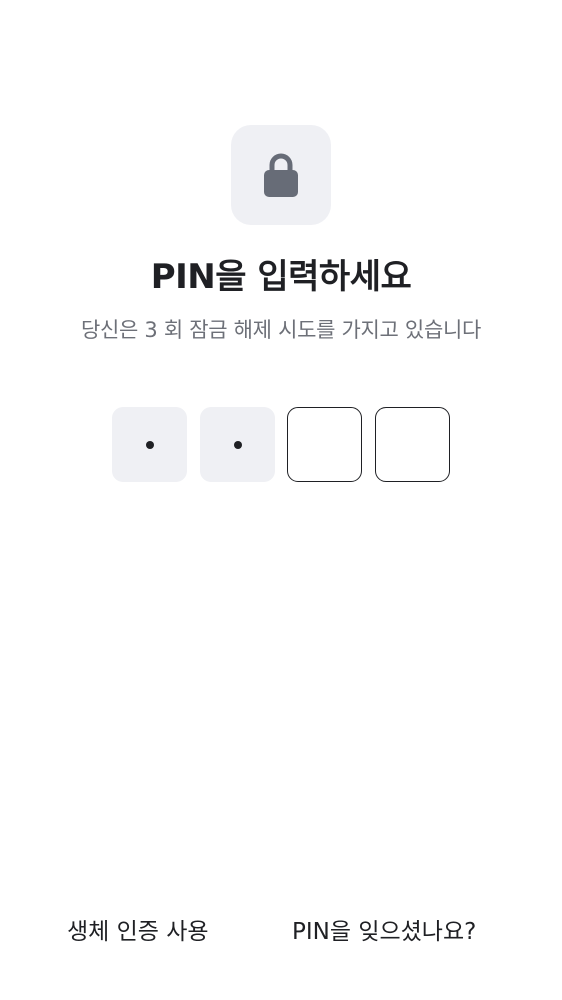  Describe the element at coordinates (281, 330) in the screenshot. I see `attempts-remaining-text: 당신은 3 회 잠금 해제 시도를 가지고 있습니다` at that location.